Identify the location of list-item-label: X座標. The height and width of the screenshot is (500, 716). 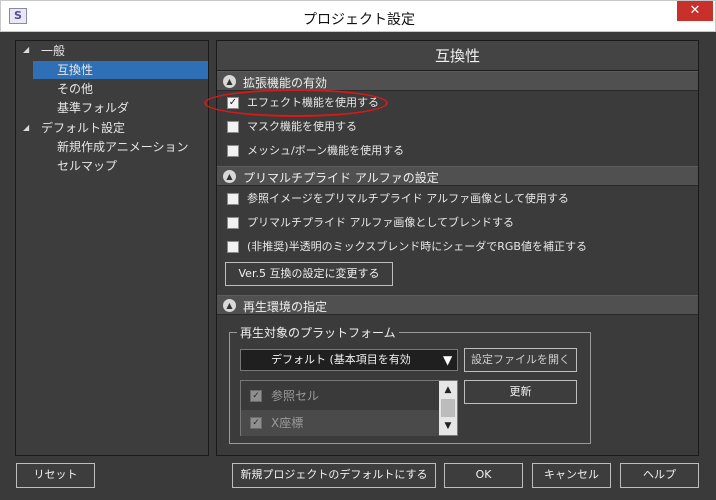
(287, 423).